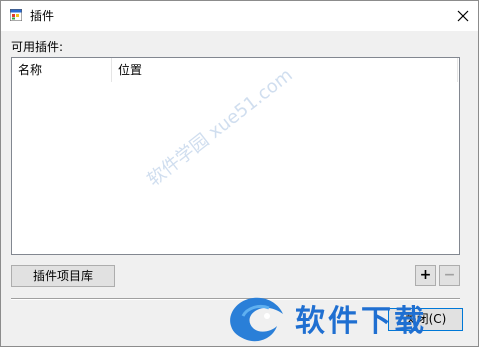 This screenshot has height=349, width=479. Describe the element at coordinates (42, 16) in the screenshot. I see `window-title: 插件` at that location.